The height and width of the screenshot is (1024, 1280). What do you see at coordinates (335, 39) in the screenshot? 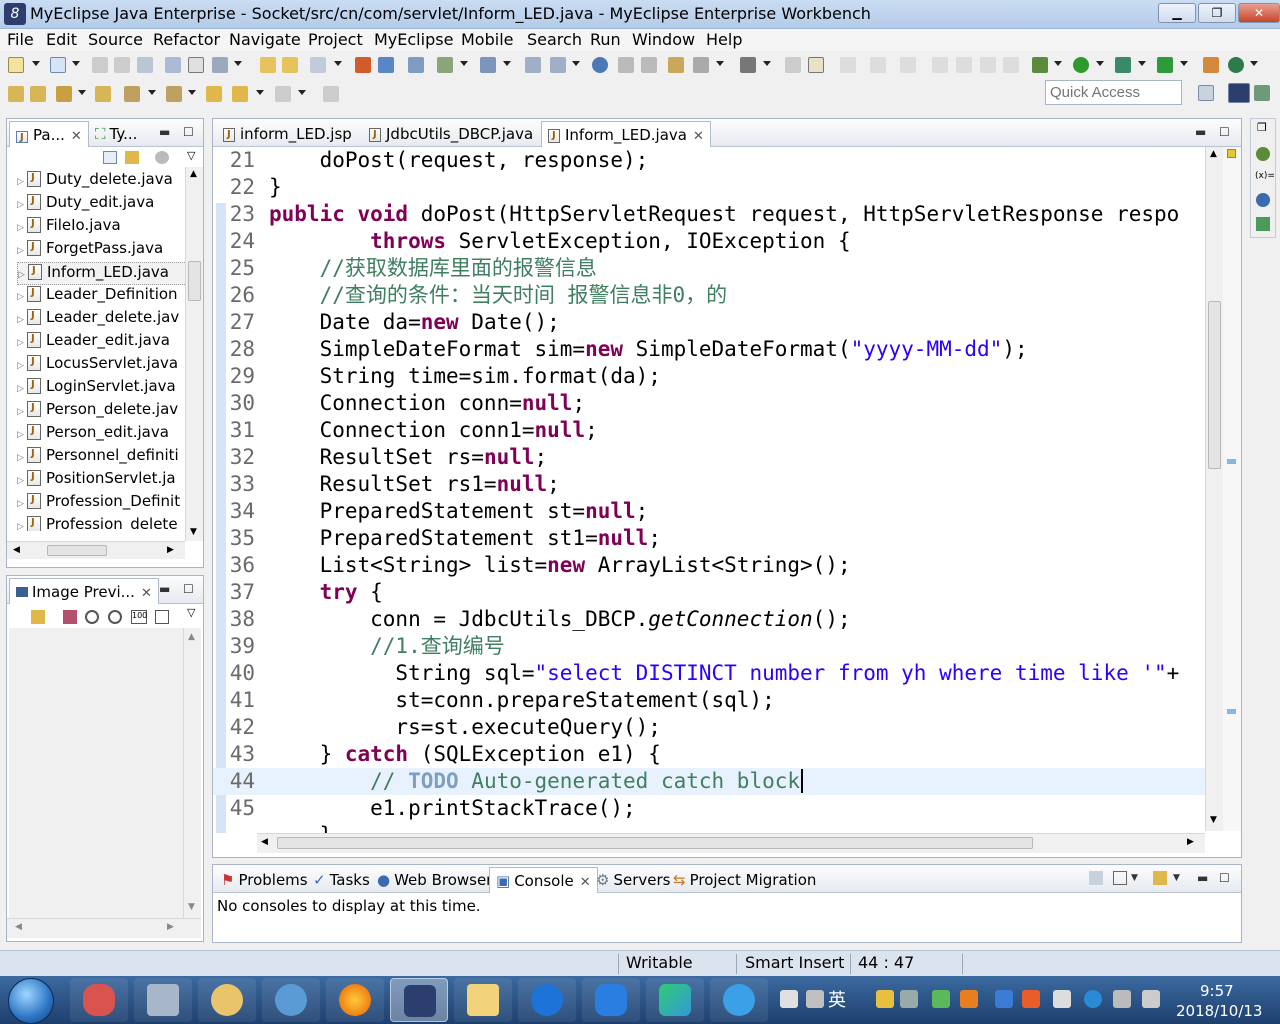
I see `menu-project: Project` at bounding box center [335, 39].